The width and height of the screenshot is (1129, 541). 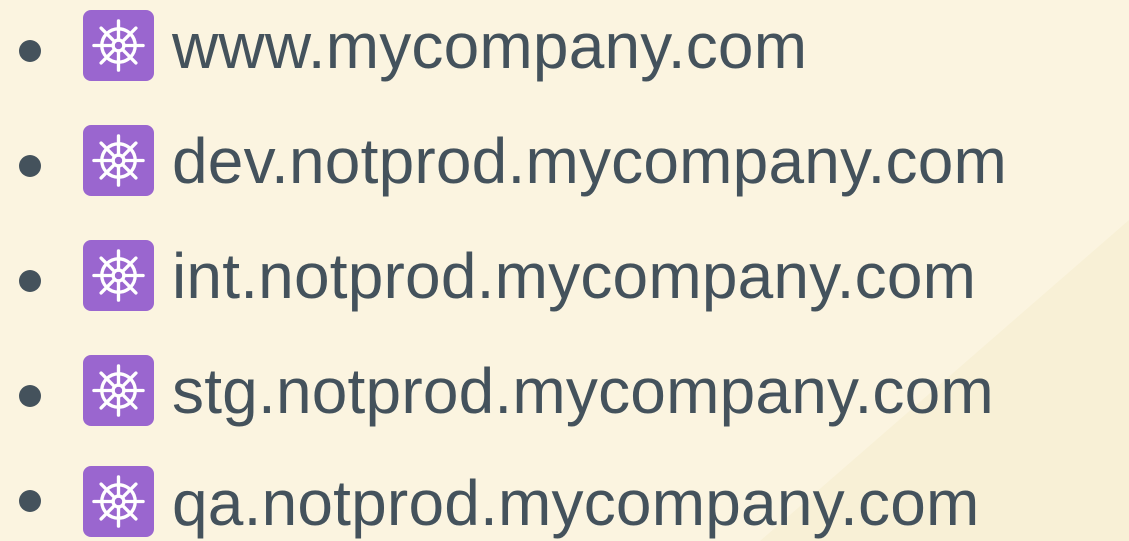 What do you see at coordinates (583, 391) in the screenshot?
I see `domain-label: stg.notprod.mycompany.com` at bounding box center [583, 391].